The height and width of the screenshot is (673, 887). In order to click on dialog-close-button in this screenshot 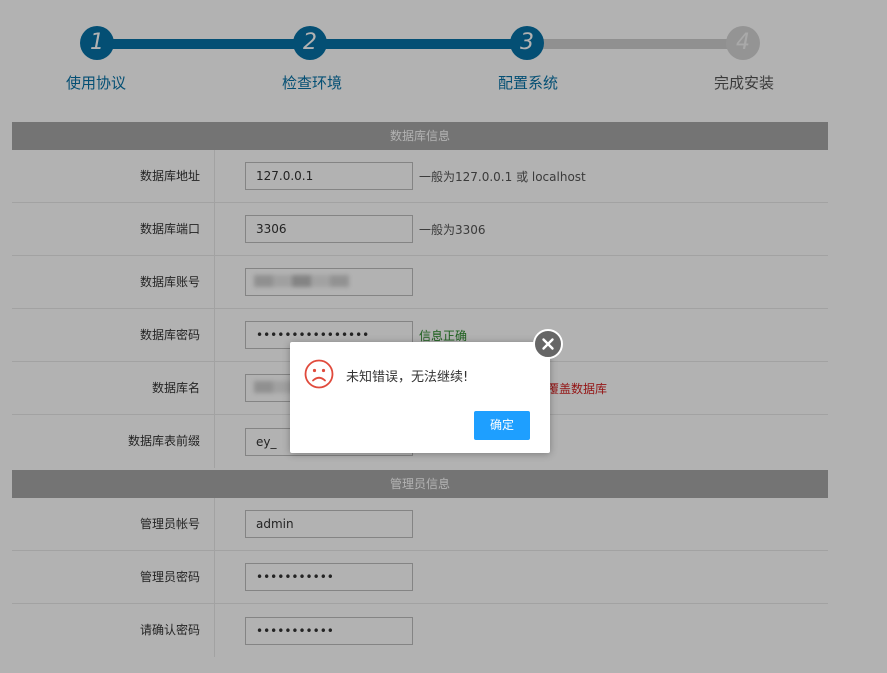, I will do `click(548, 344)`.